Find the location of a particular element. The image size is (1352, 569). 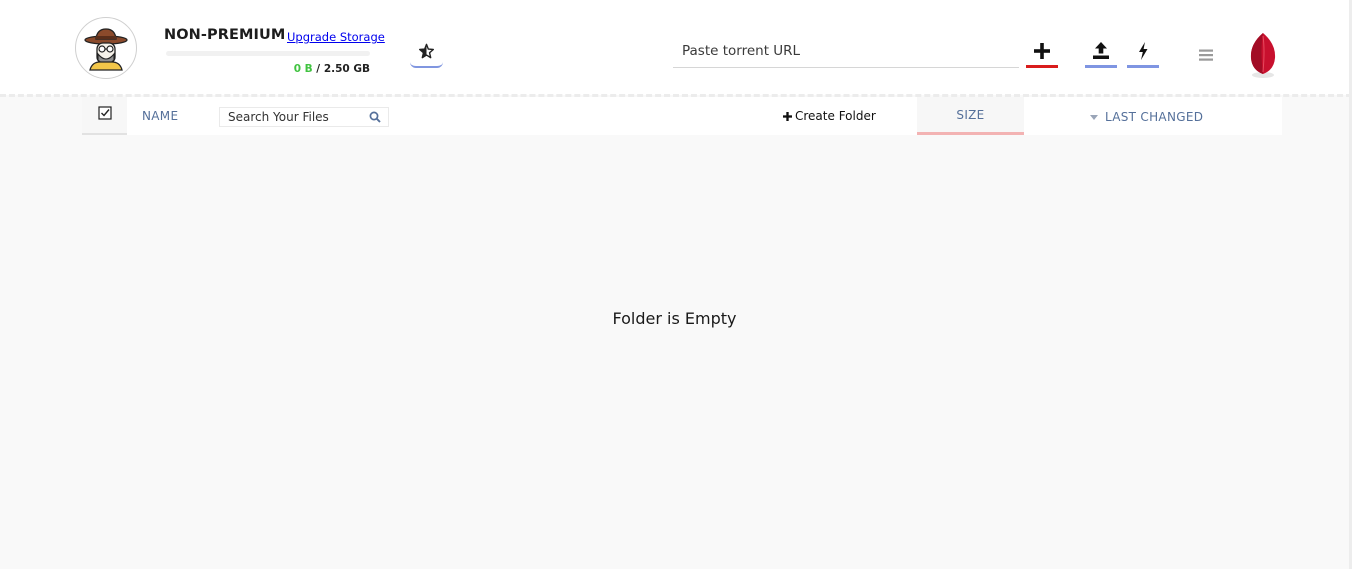

size-column-header: SIZE is located at coordinates (970, 116).